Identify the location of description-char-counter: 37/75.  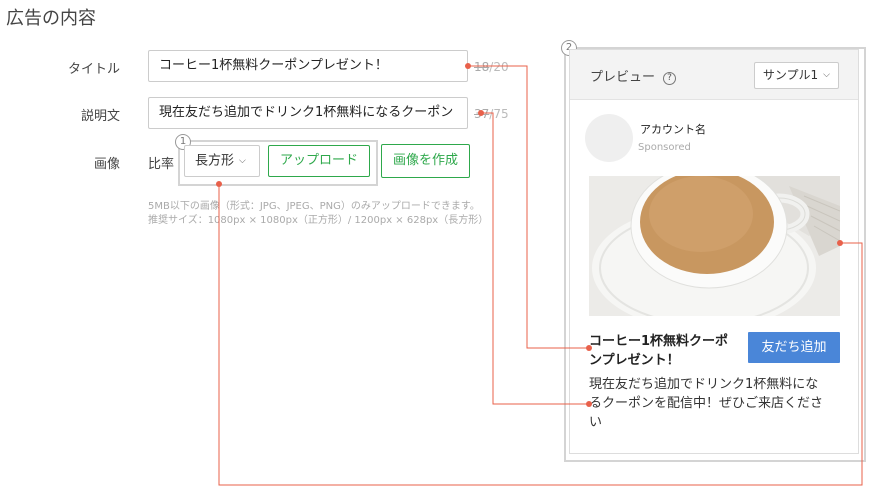
(491, 114).